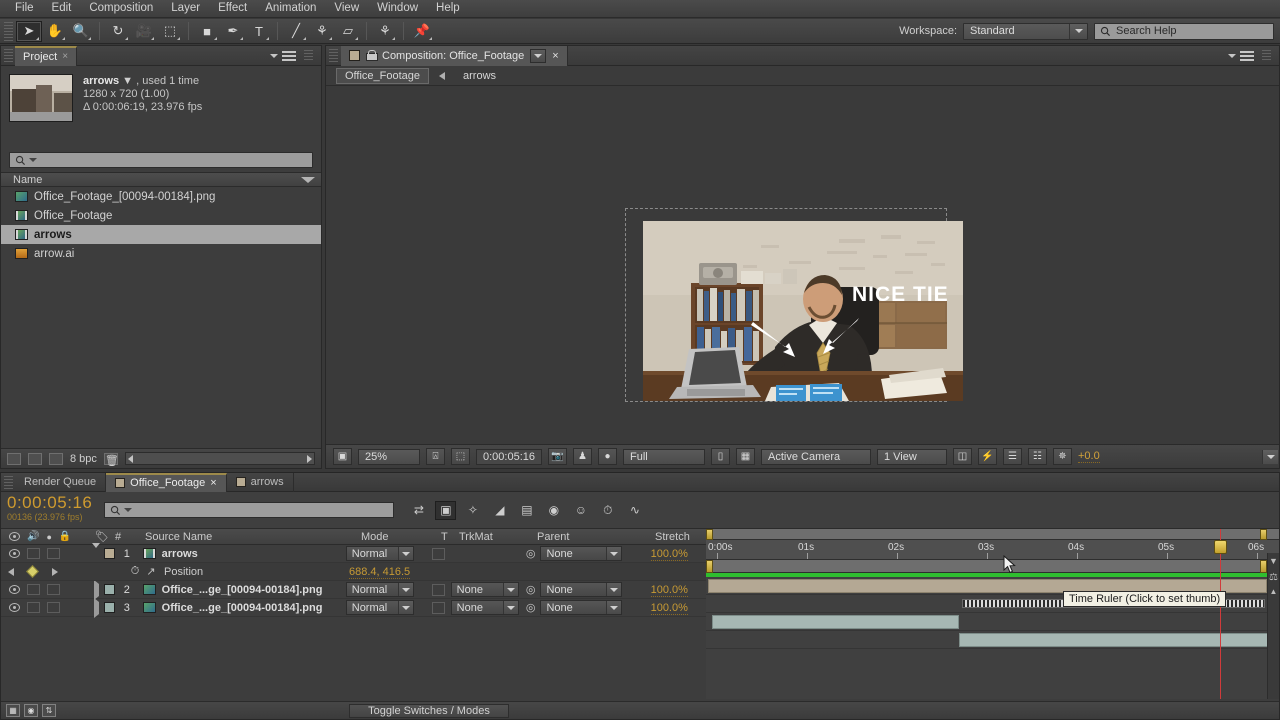 This screenshot has height=720, width=1280. What do you see at coordinates (342, 456) in the screenshot?
I see `always-preview-icon: ▣` at bounding box center [342, 456].